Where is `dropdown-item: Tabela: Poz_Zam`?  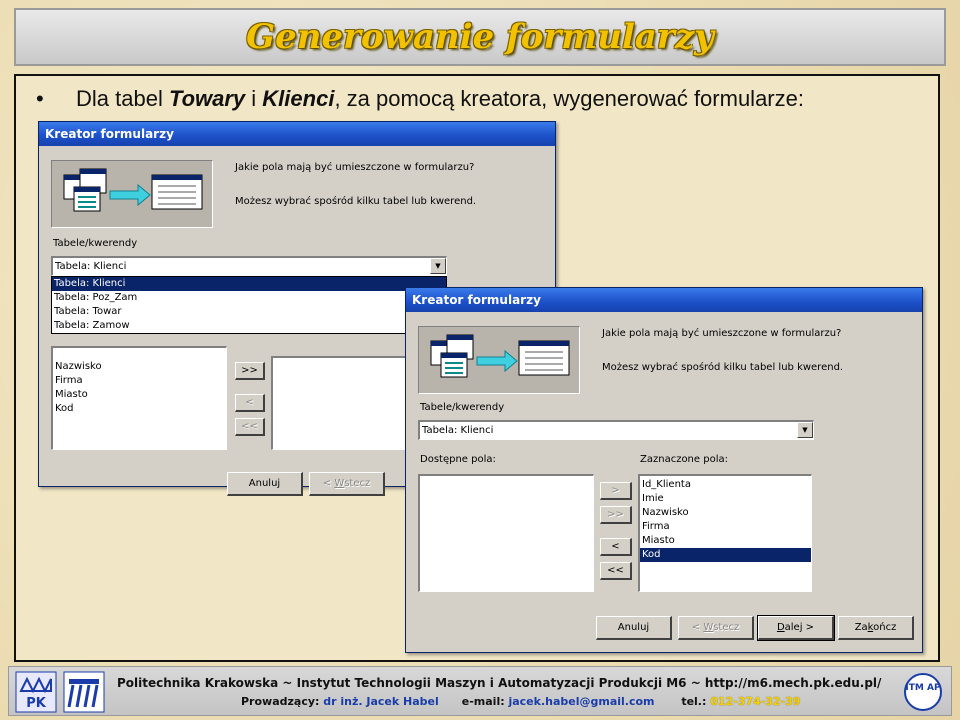
dropdown-item: Tabela: Poz_Zam is located at coordinates (249, 298).